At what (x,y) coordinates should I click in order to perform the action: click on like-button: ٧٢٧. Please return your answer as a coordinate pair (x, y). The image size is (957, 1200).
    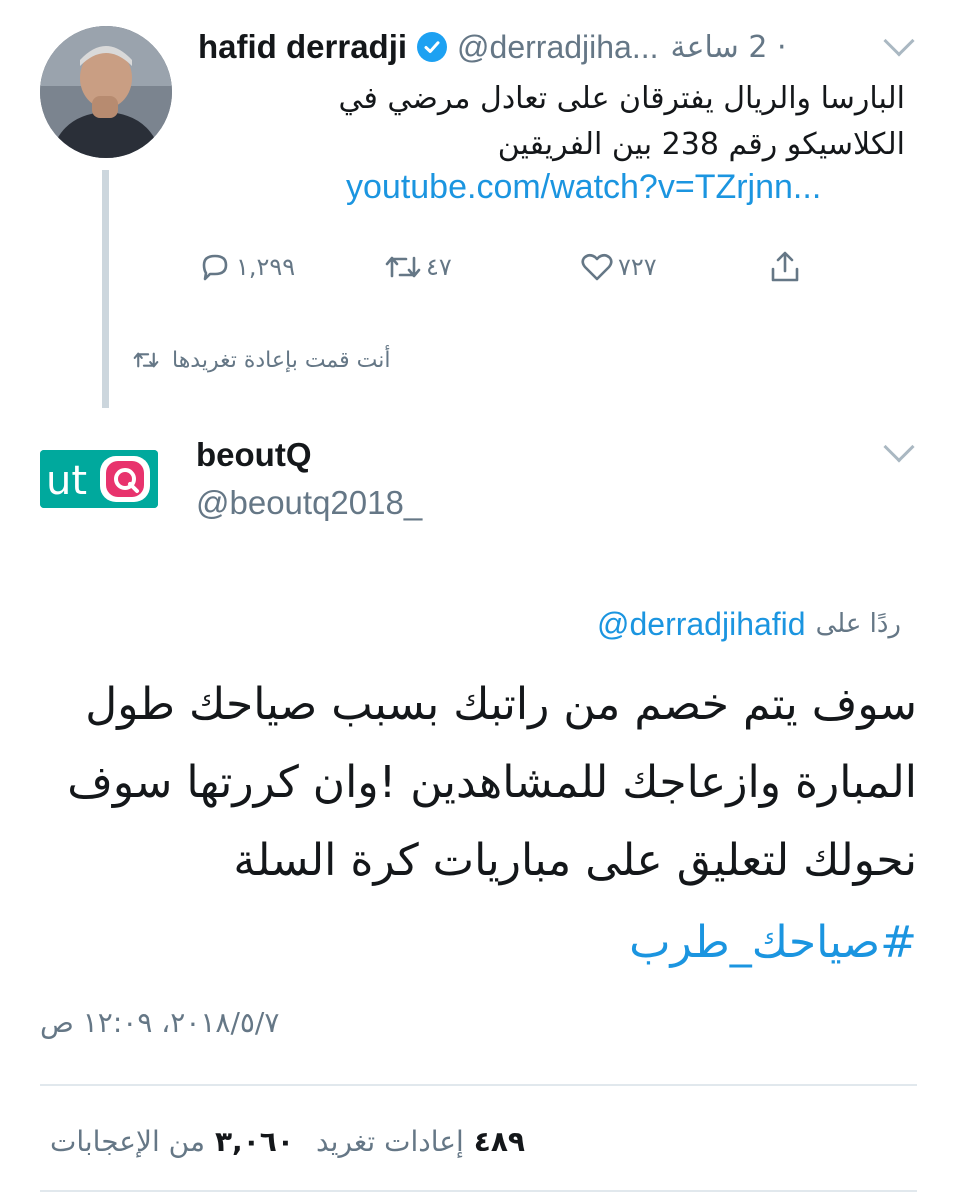
    Looking at the image, I should click on (618, 267).